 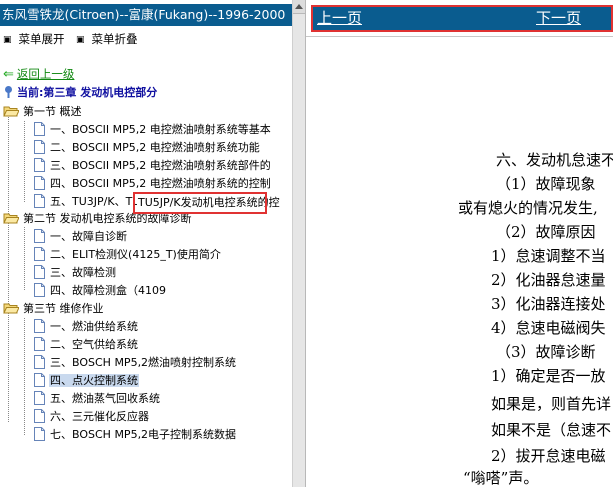 I want to click on tree-item: 四、故障检测盒（4109, so click(x=100, y=290).